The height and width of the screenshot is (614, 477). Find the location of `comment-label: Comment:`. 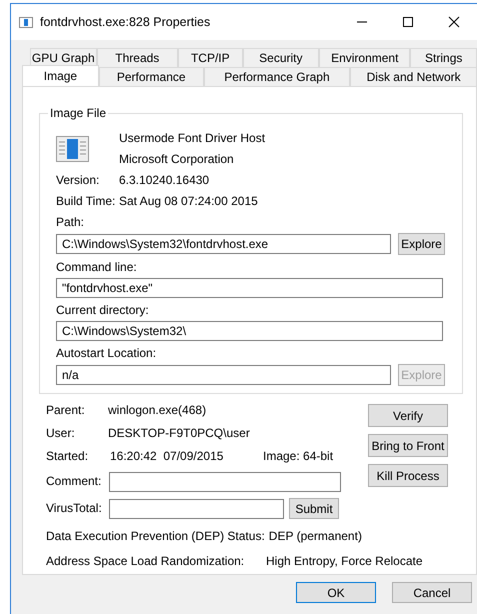

comment-label: Comment: is located at coordinates (74, 481).